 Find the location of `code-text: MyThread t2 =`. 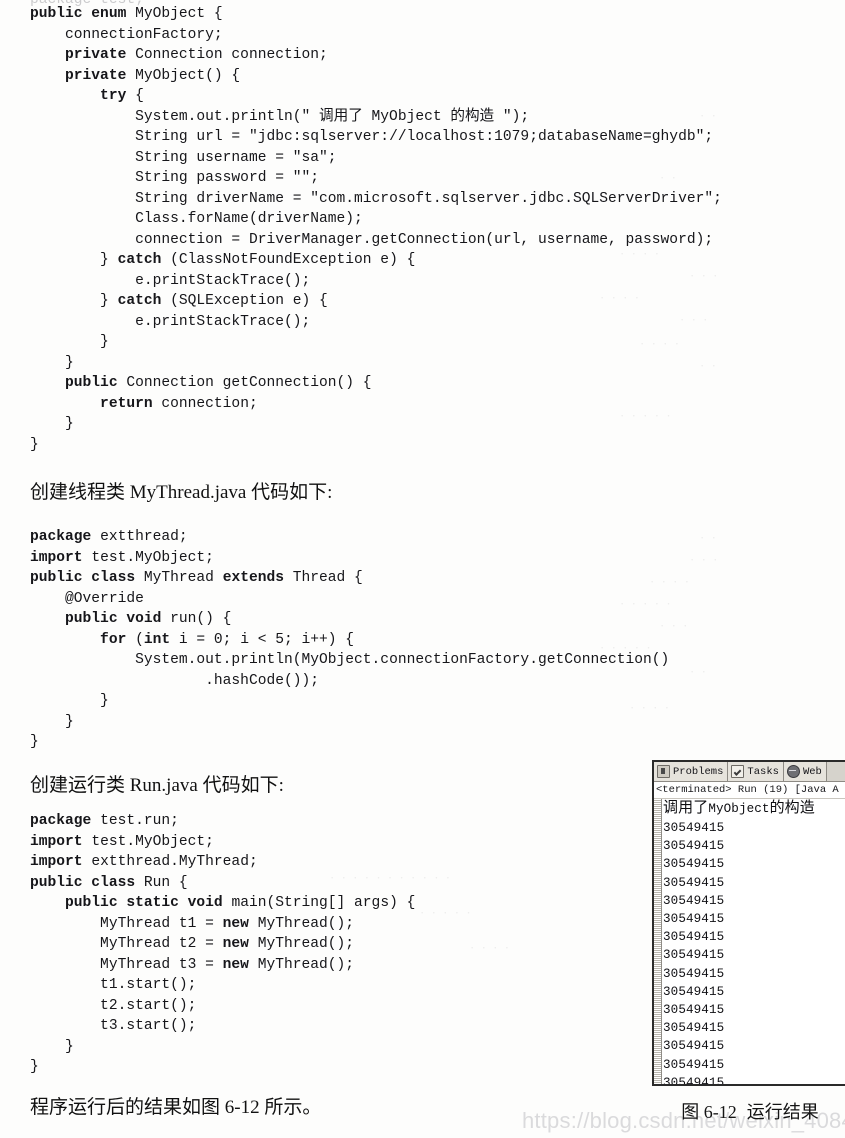

code-text: MyThread t2 = is located at coordinates (126, 944).